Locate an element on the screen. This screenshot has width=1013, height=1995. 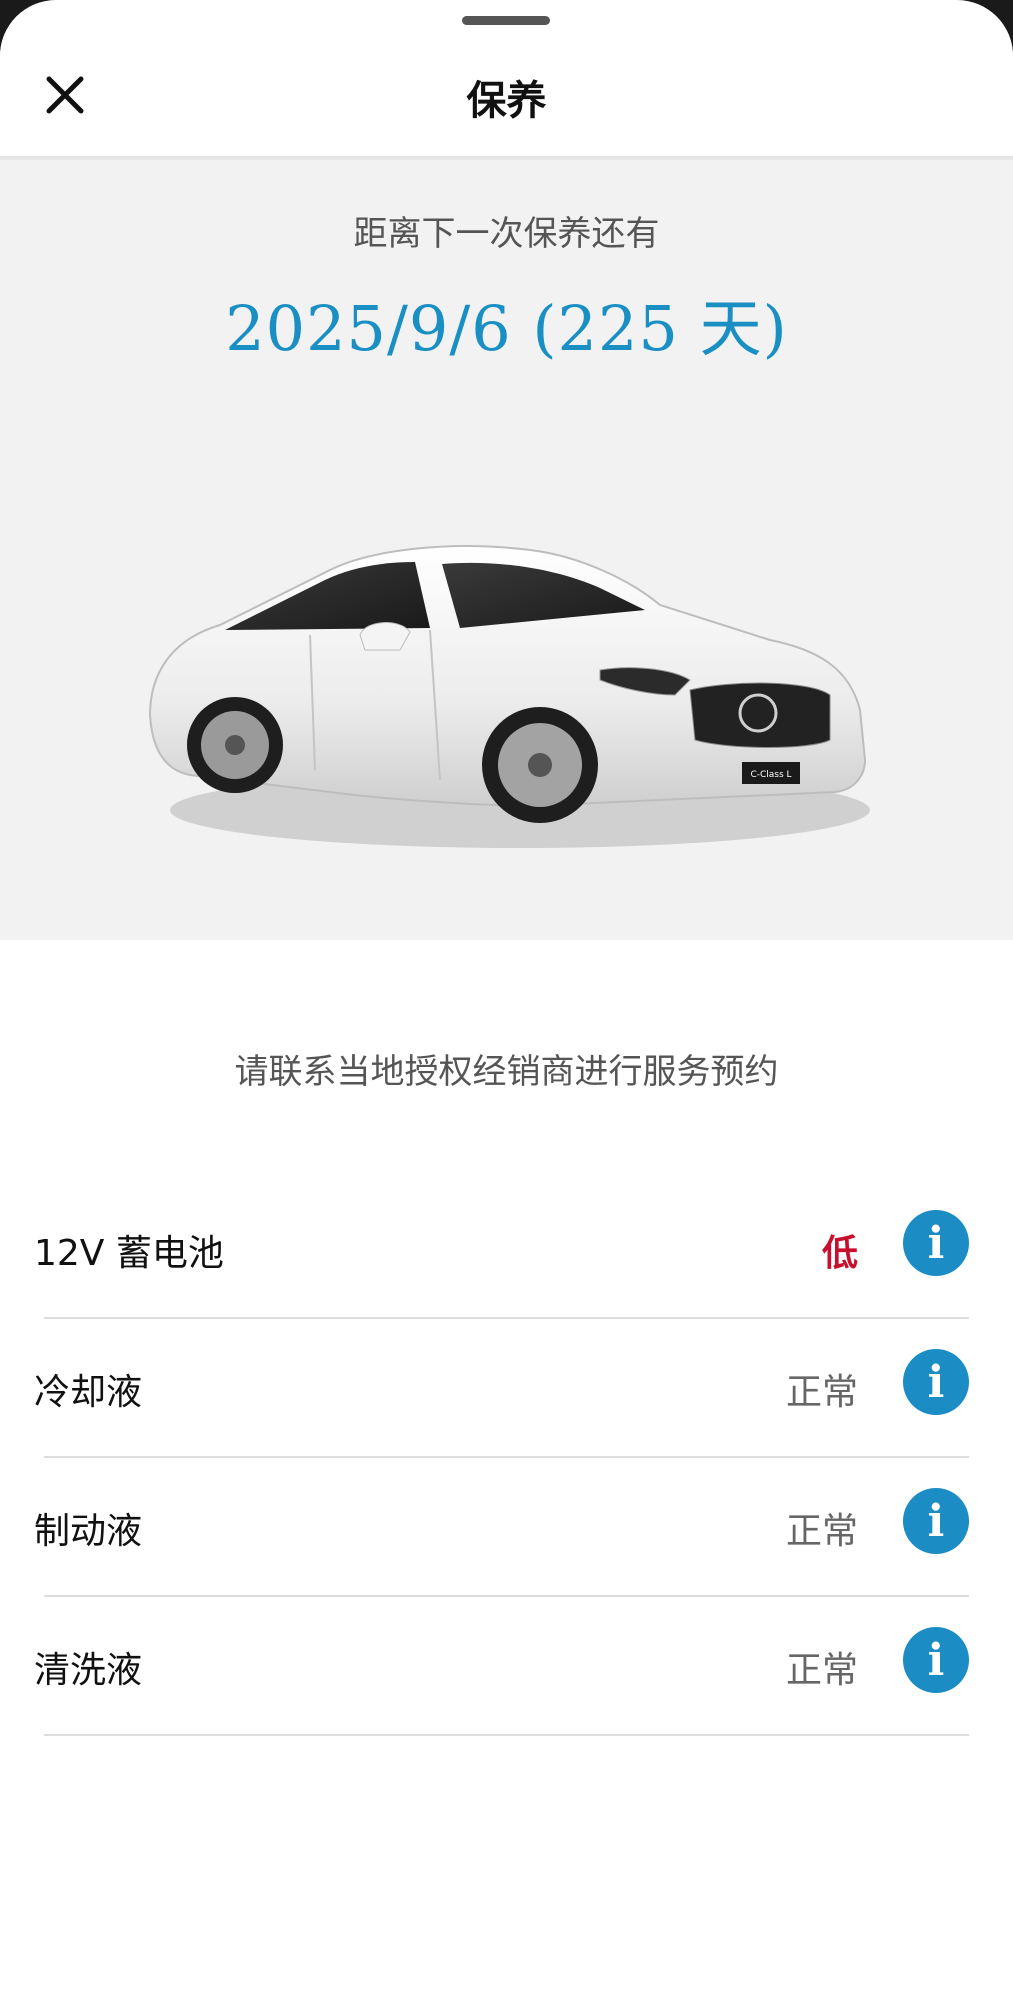
status-row-battery: 12V 蓄电池 低 i is located at coordinates (506, 1249).